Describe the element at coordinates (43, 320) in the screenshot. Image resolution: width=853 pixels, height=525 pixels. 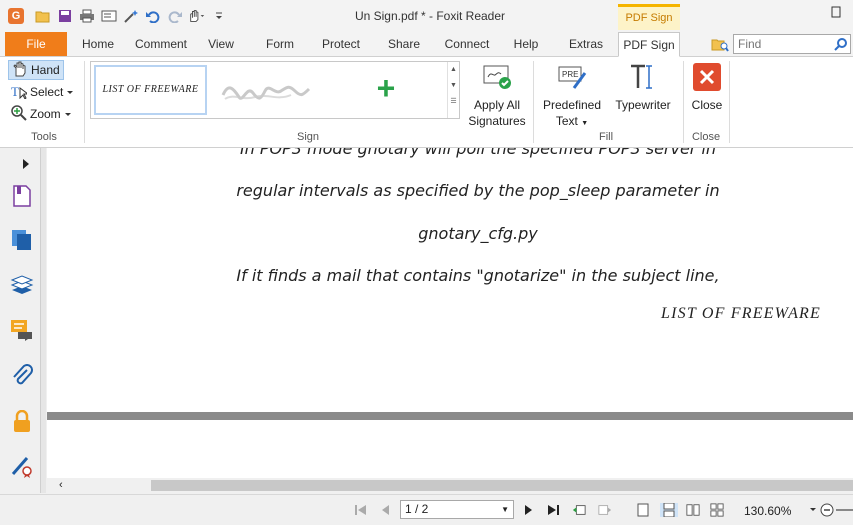
I see `panel-splitter` at that location.